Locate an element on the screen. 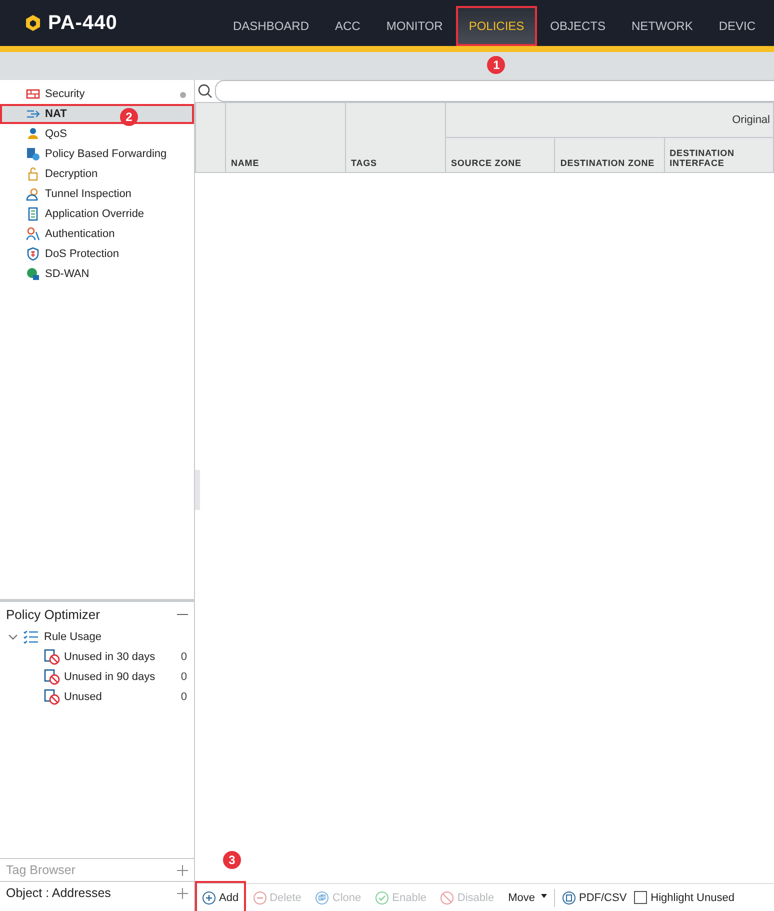  column-header: DESTINATION INTERFACE is located at coordinates (719, 155).